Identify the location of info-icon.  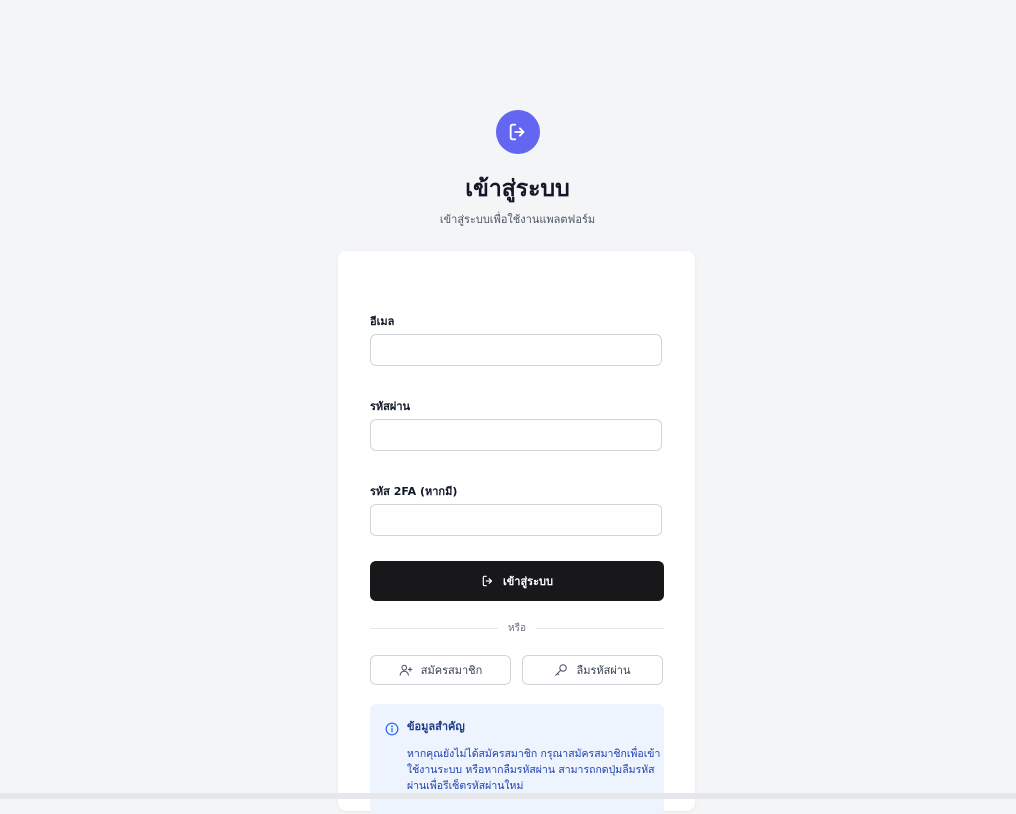
(392, 762).